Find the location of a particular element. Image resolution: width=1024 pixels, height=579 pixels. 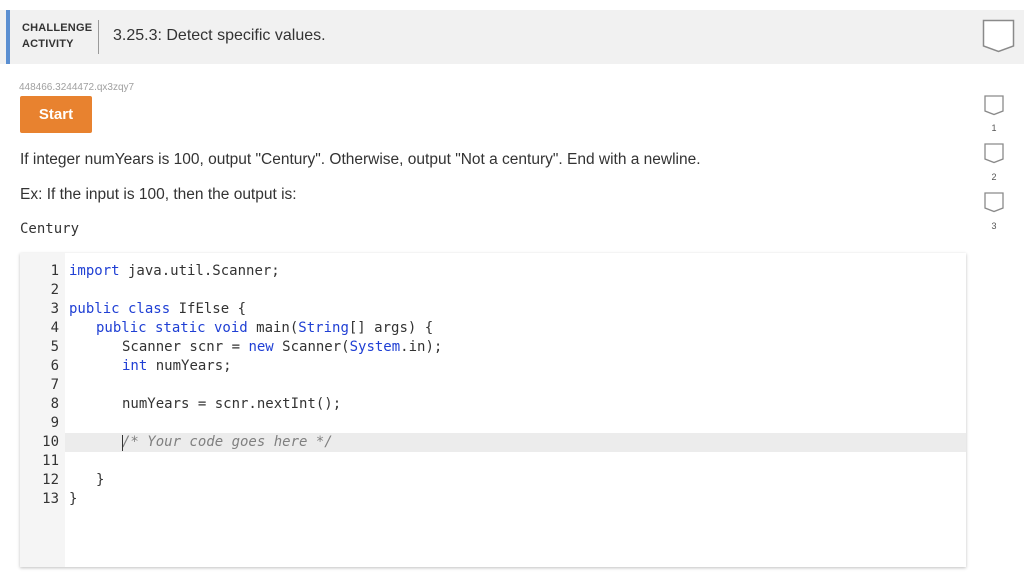

line-number: 6 is located at coordinates (54, 366).